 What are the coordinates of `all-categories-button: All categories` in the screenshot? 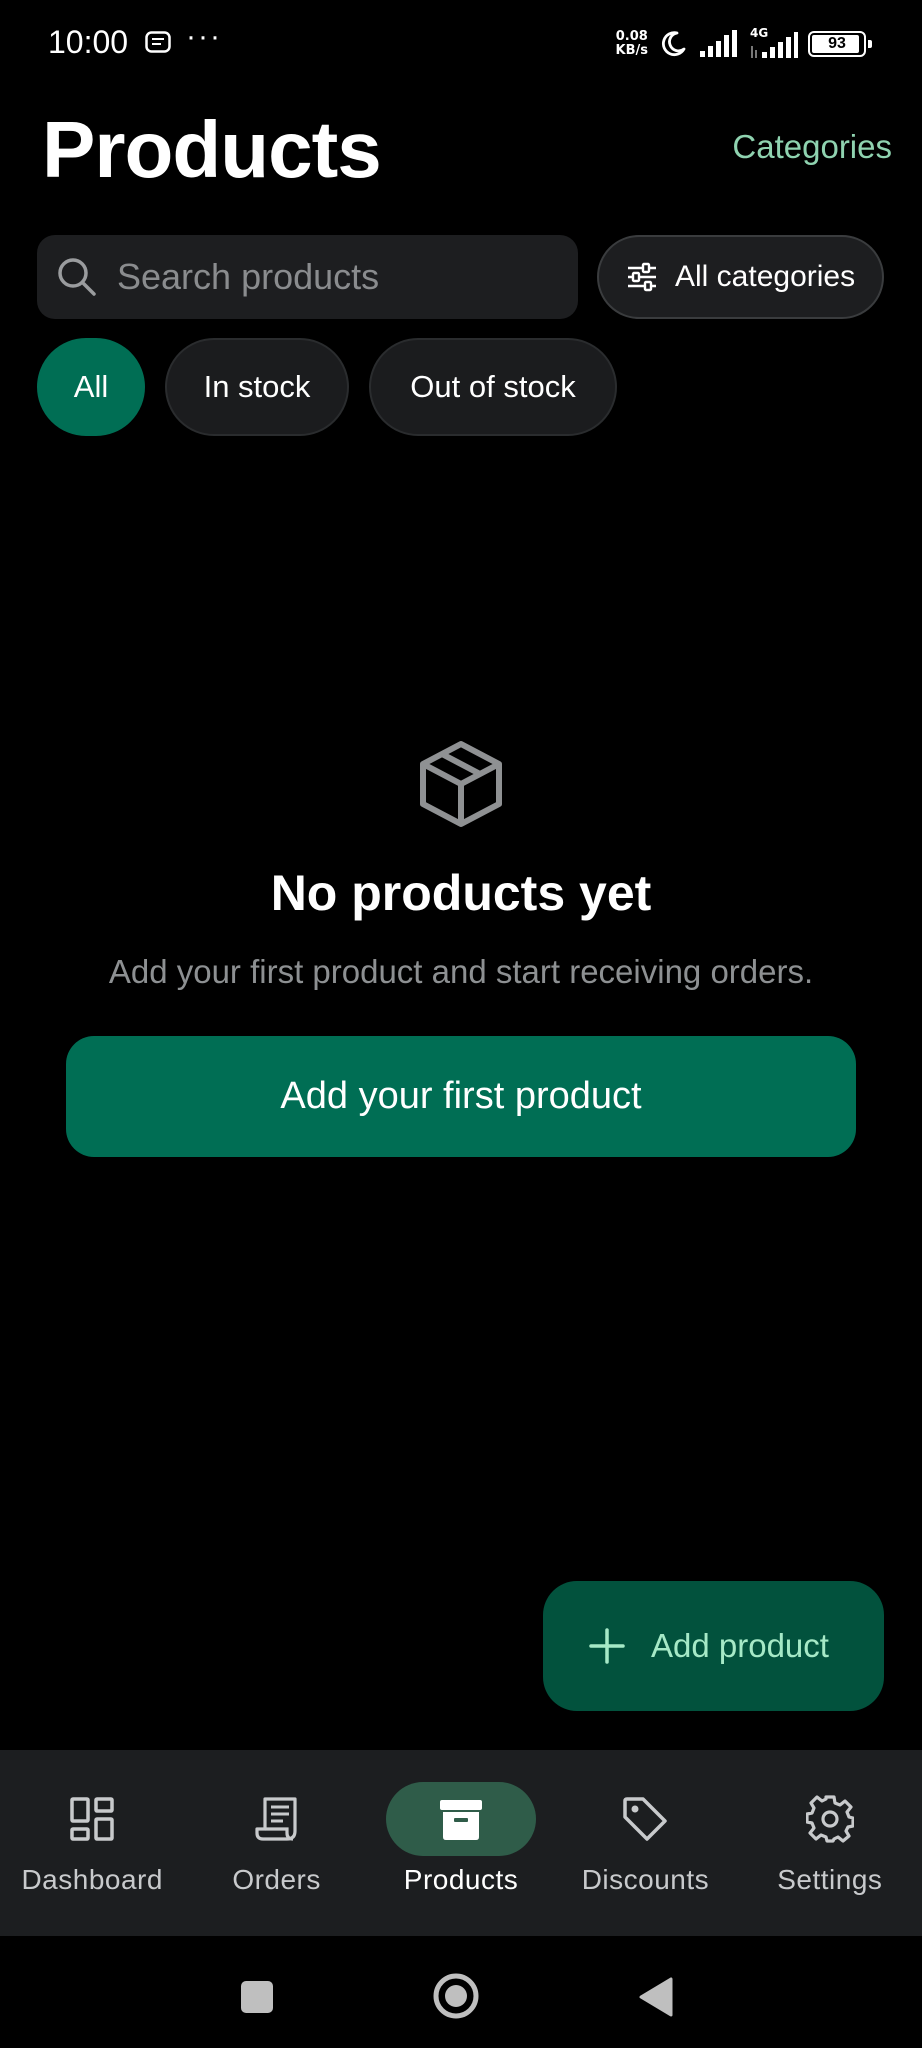 It's located at (740, 277).